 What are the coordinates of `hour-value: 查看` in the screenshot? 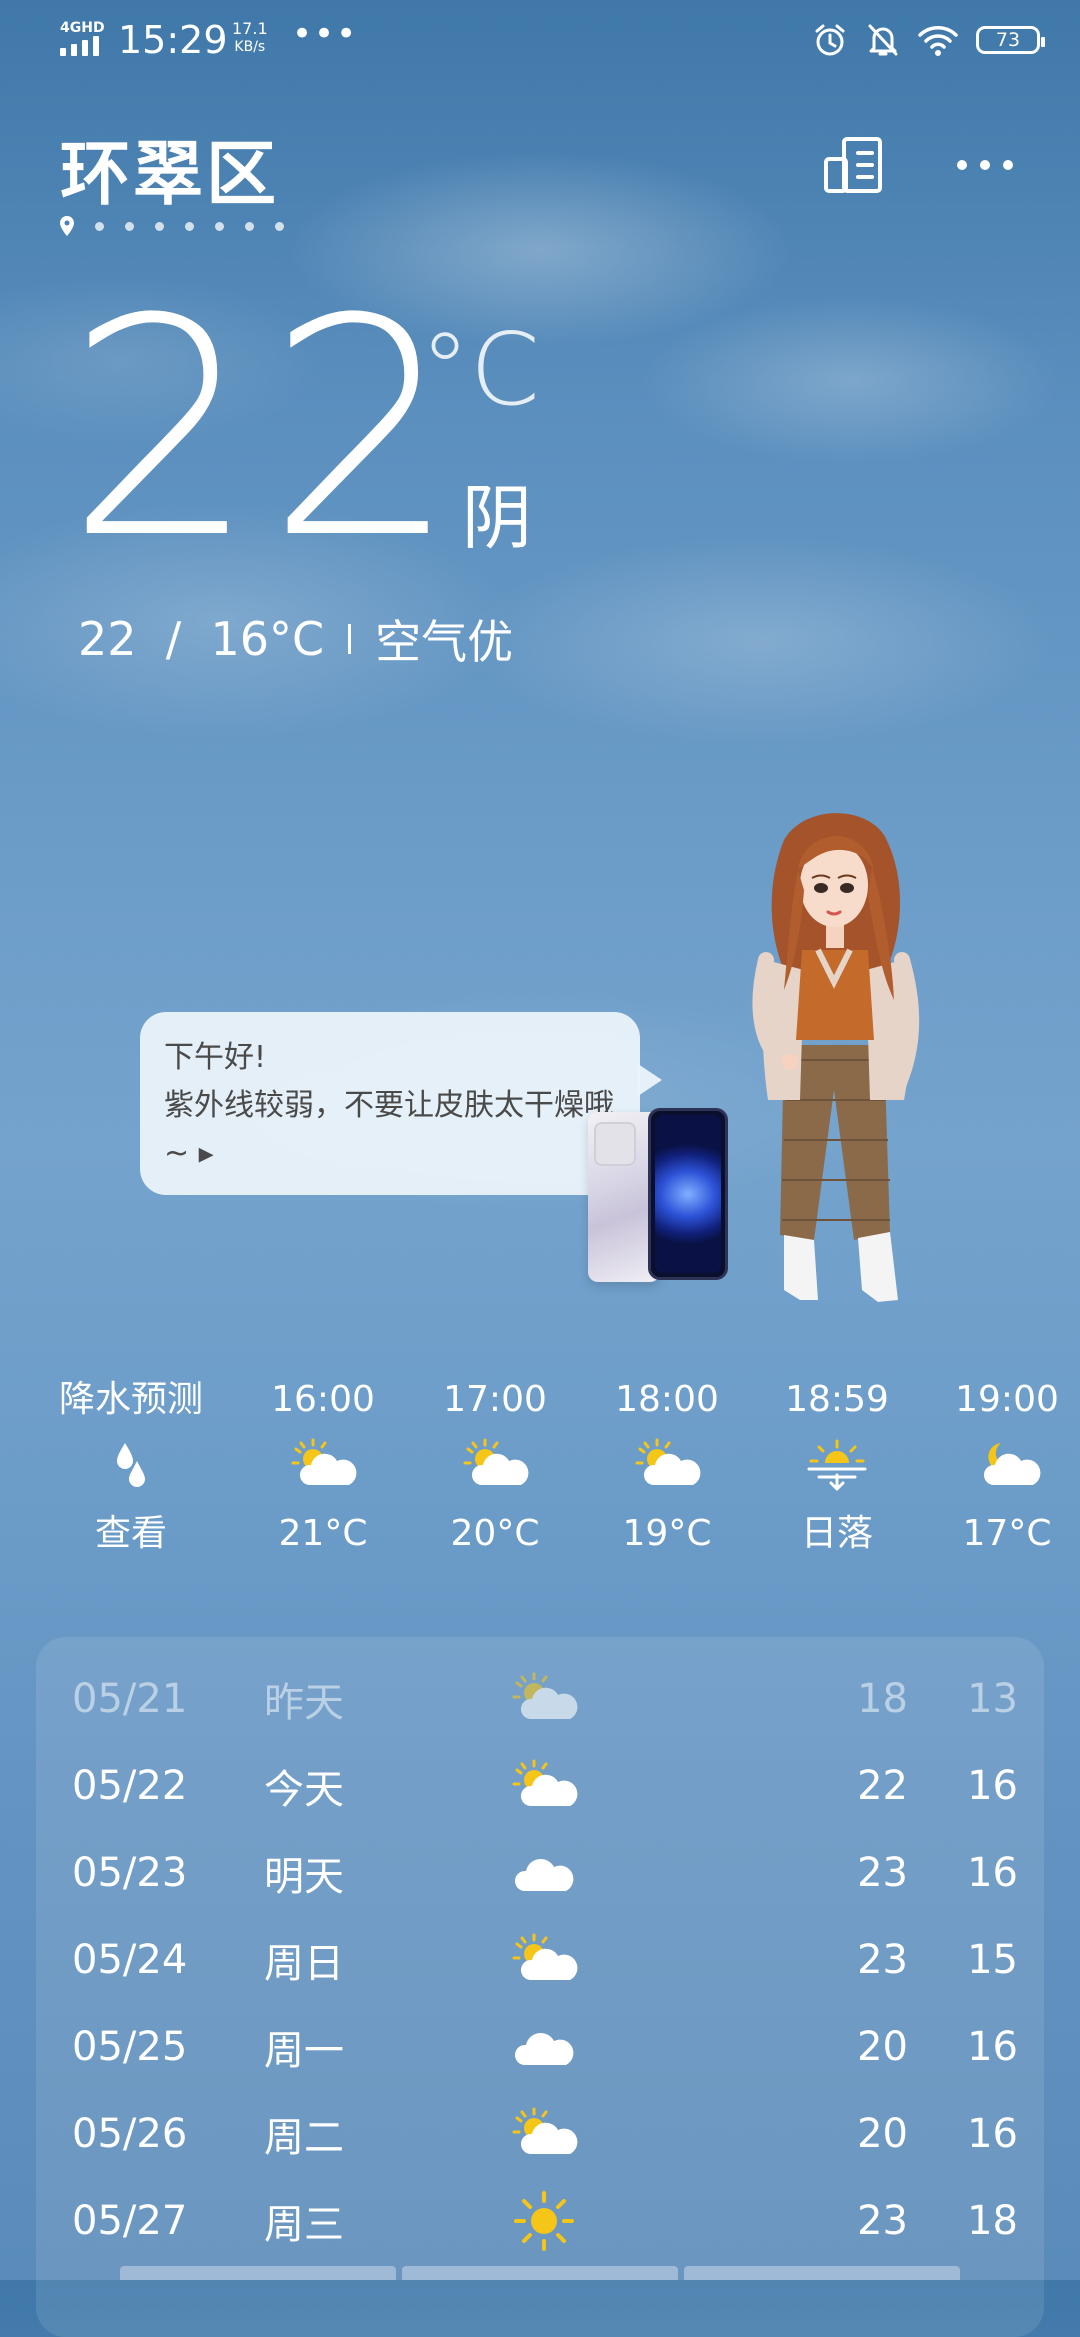 It's located at (130, 1533).